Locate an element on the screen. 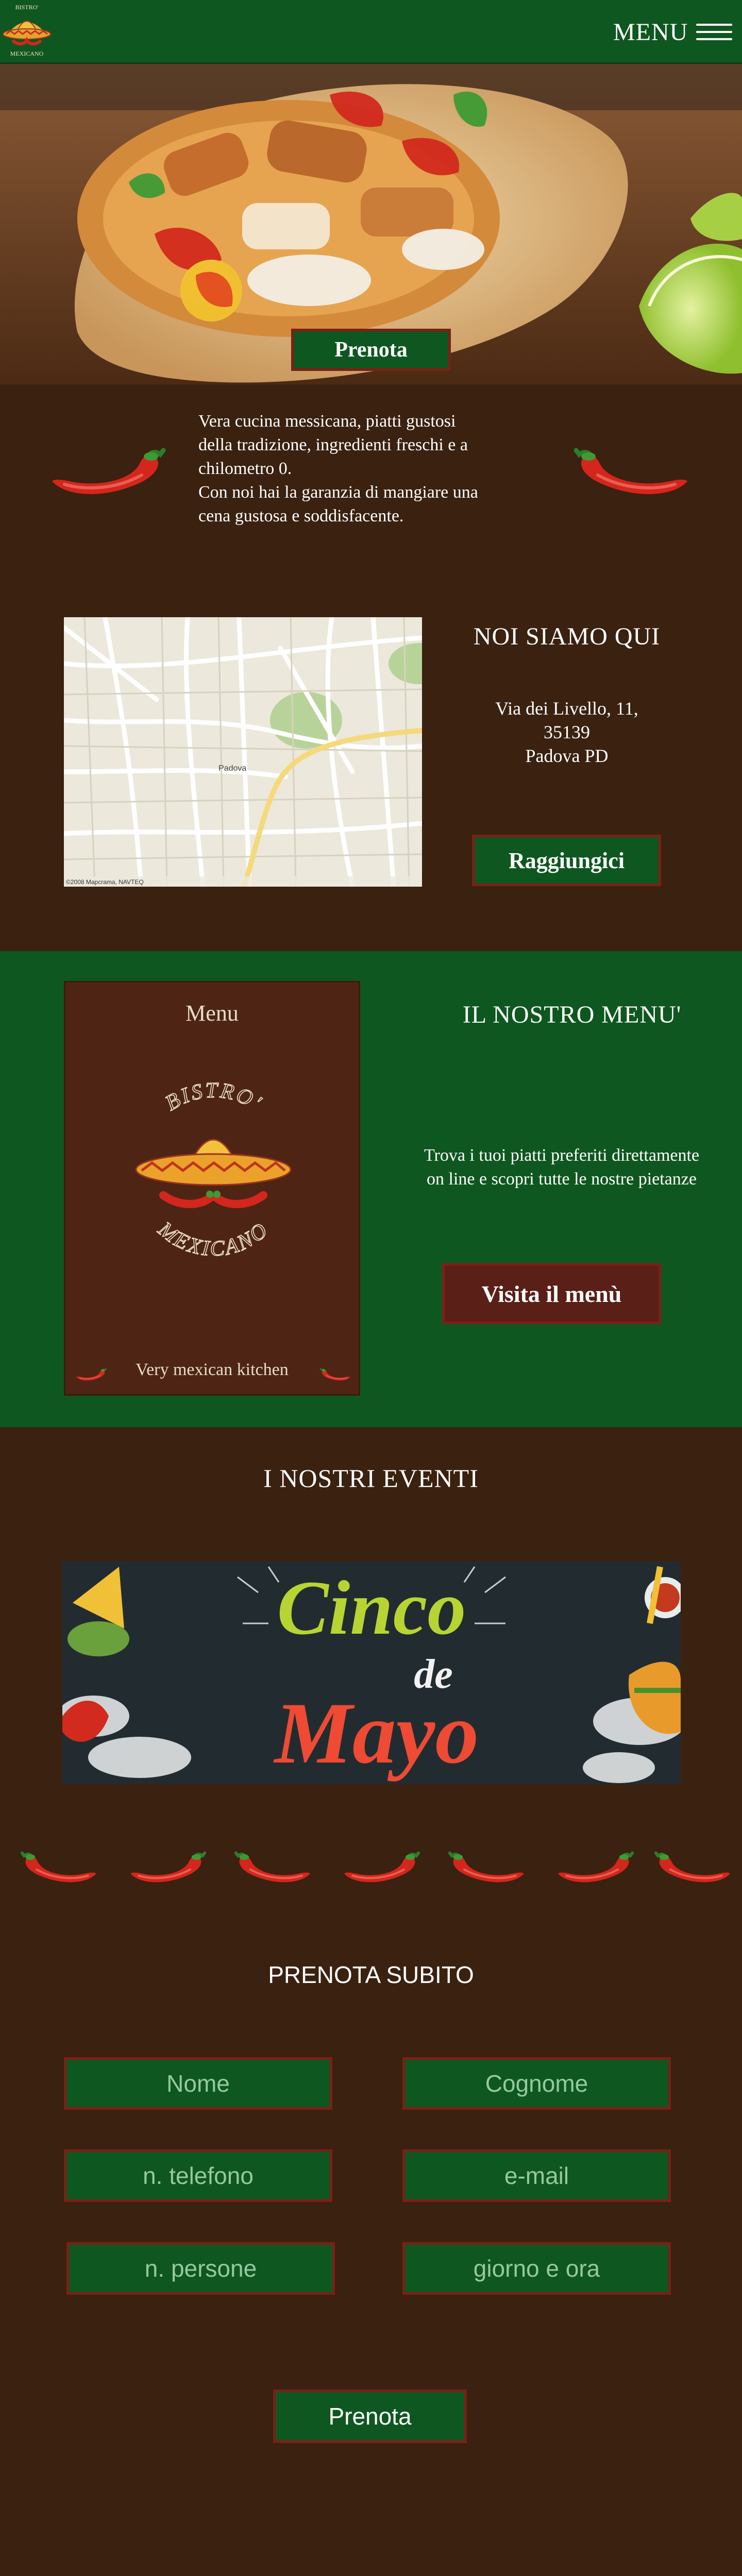  submit-reservation-button: Prenota is located at coordinates (370, 2416).